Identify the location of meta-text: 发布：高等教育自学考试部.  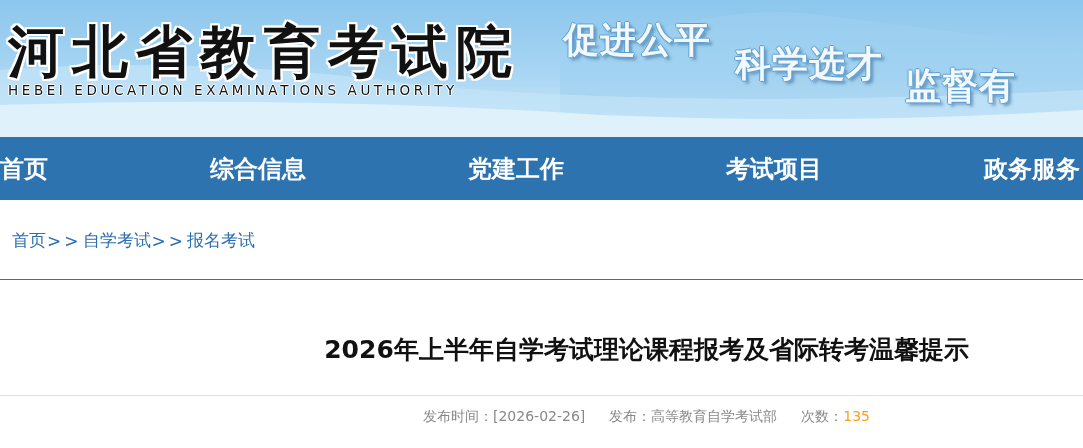
(693, 417).